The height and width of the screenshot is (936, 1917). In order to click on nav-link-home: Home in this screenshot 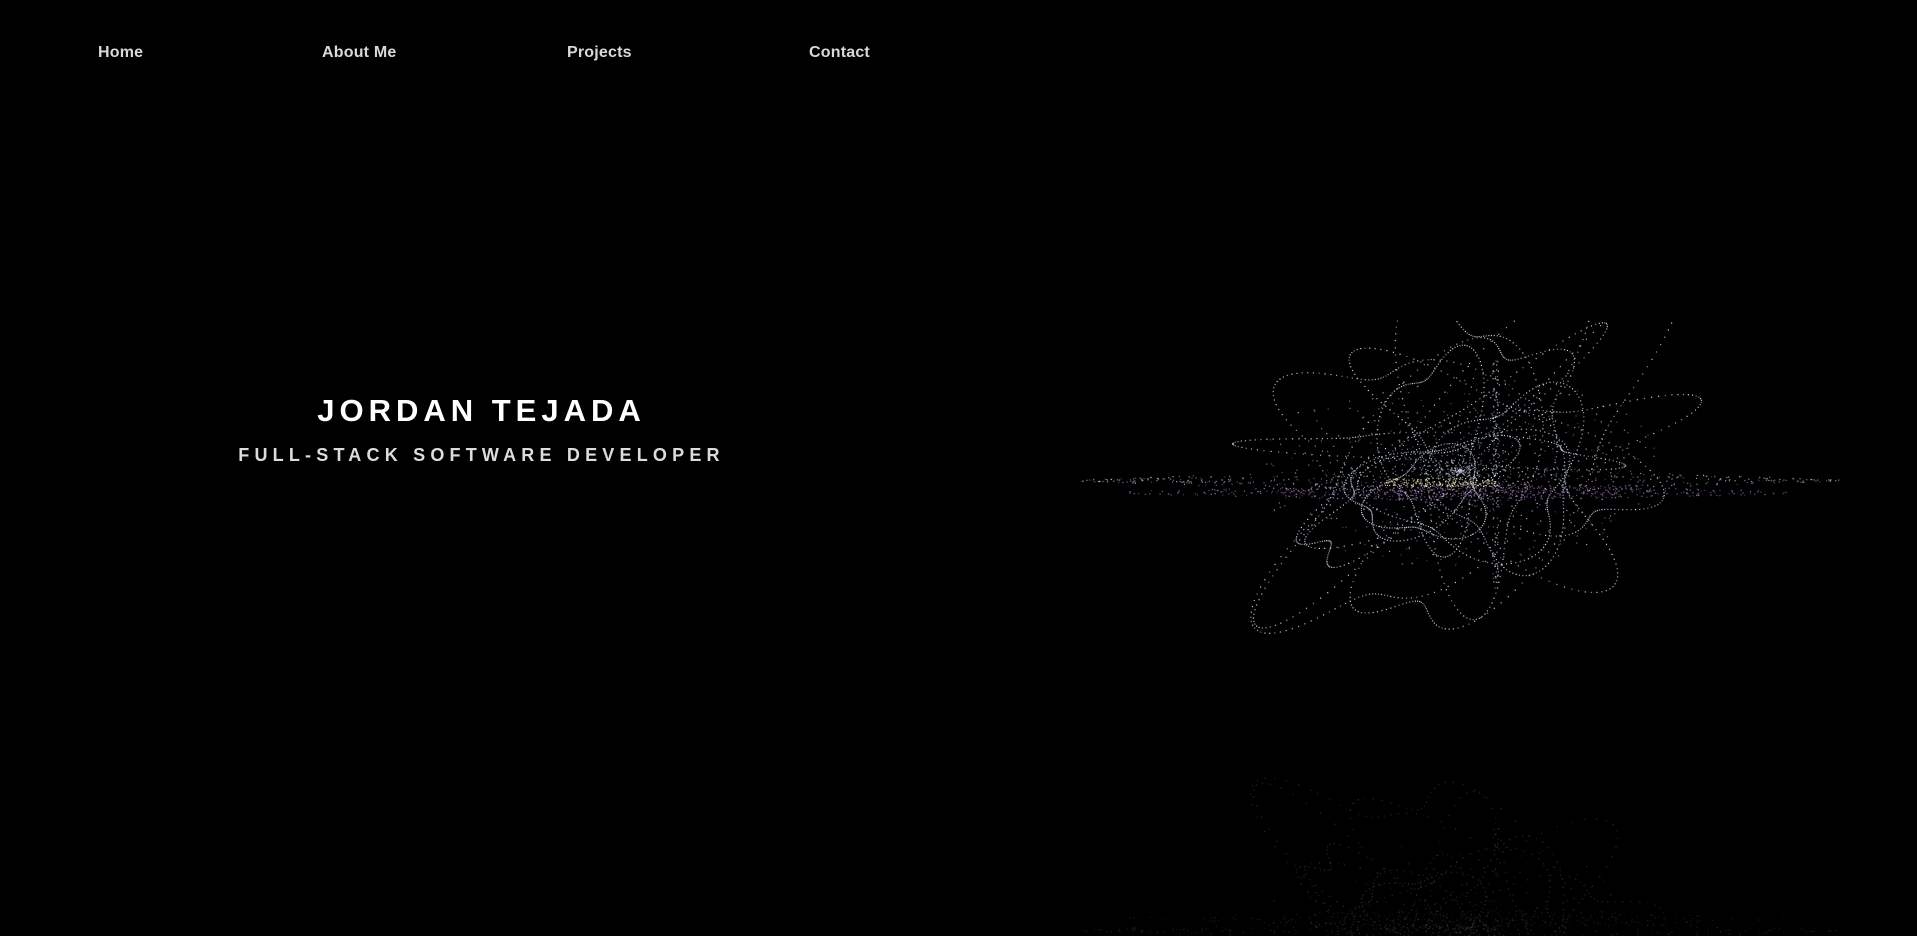, I will do `click(120, 53)`.